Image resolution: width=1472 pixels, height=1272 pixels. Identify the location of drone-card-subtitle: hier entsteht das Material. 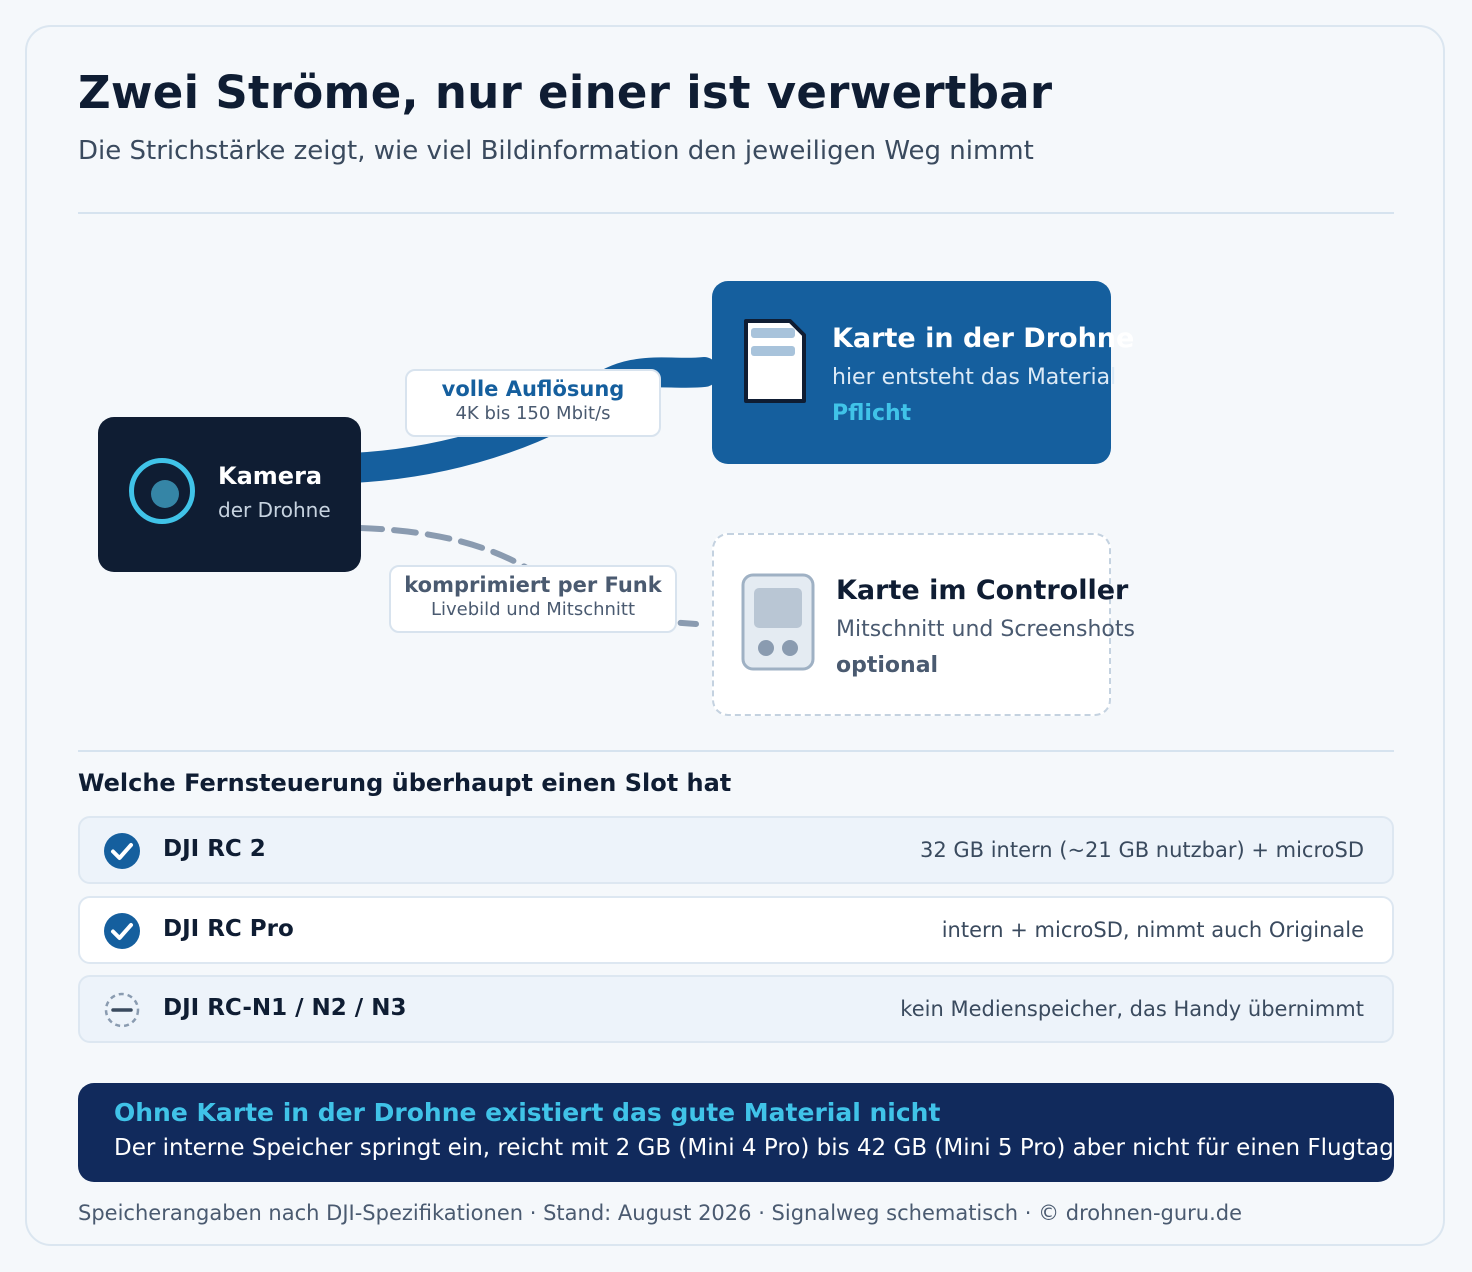
(974, 377).